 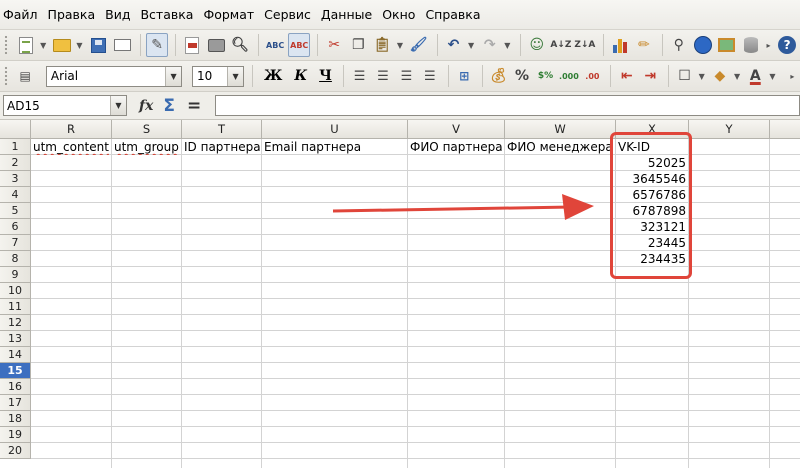 What do you see at coordinates (578, 207) in the screenshot?
I see `arrow-head` at bounding box center [578, 207].